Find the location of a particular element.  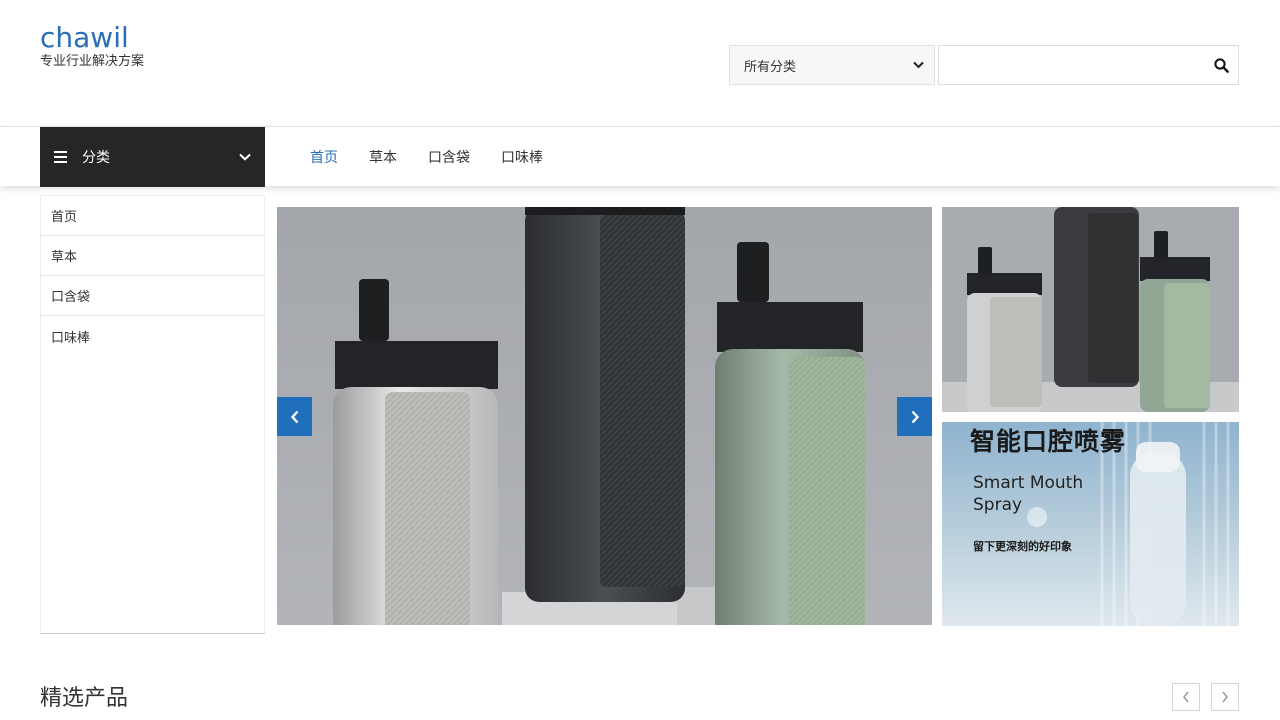

search-bar: 所有分类 is located at coordinates (984, 65).